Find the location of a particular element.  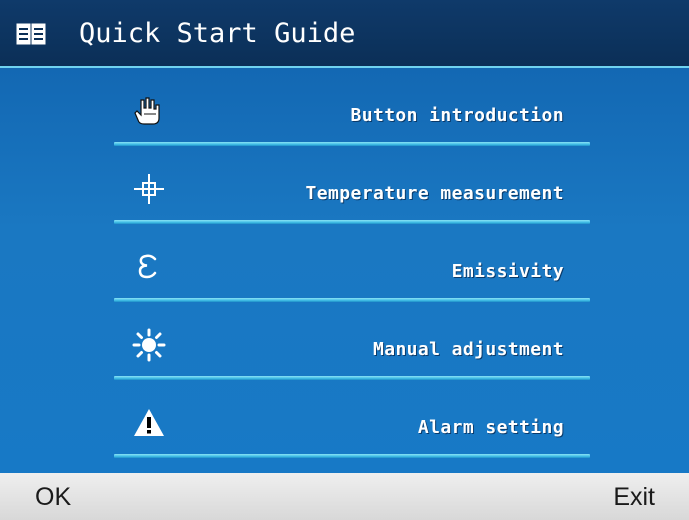

page-title: Quick Start Guide is located at coordinates (217, 33).